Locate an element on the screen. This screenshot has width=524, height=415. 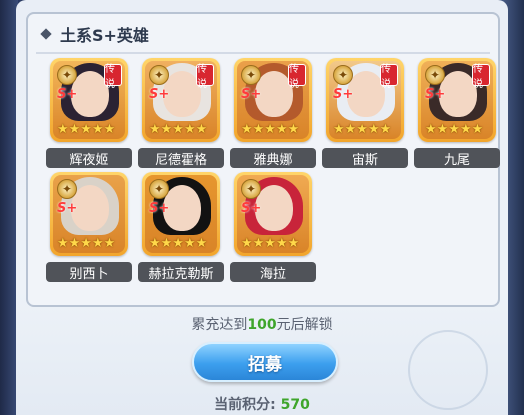
hero-card: ✦ S+ ★★★★★ 海拉 is located at coordinates (273, 228).